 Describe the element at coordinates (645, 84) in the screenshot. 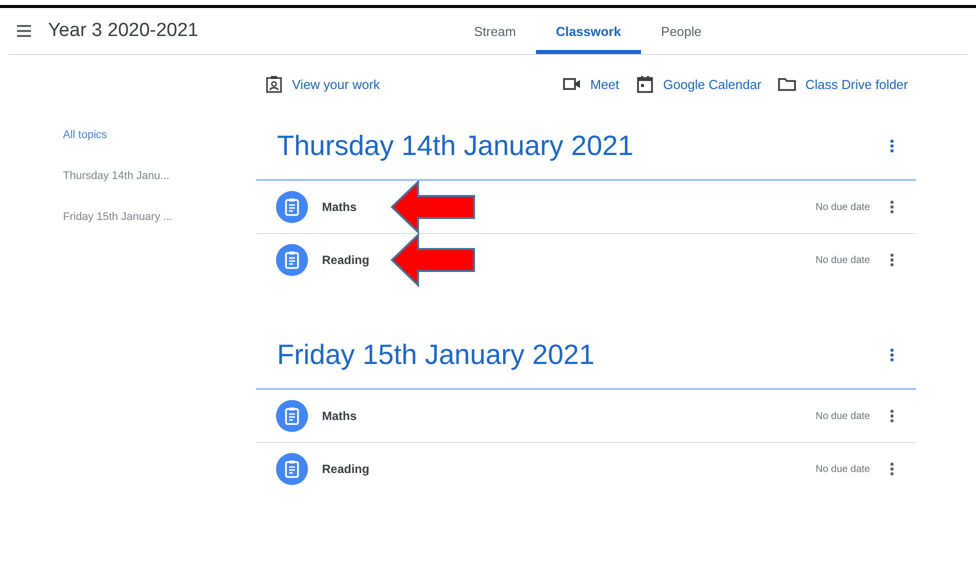

I see `calendar-icon` at that location.